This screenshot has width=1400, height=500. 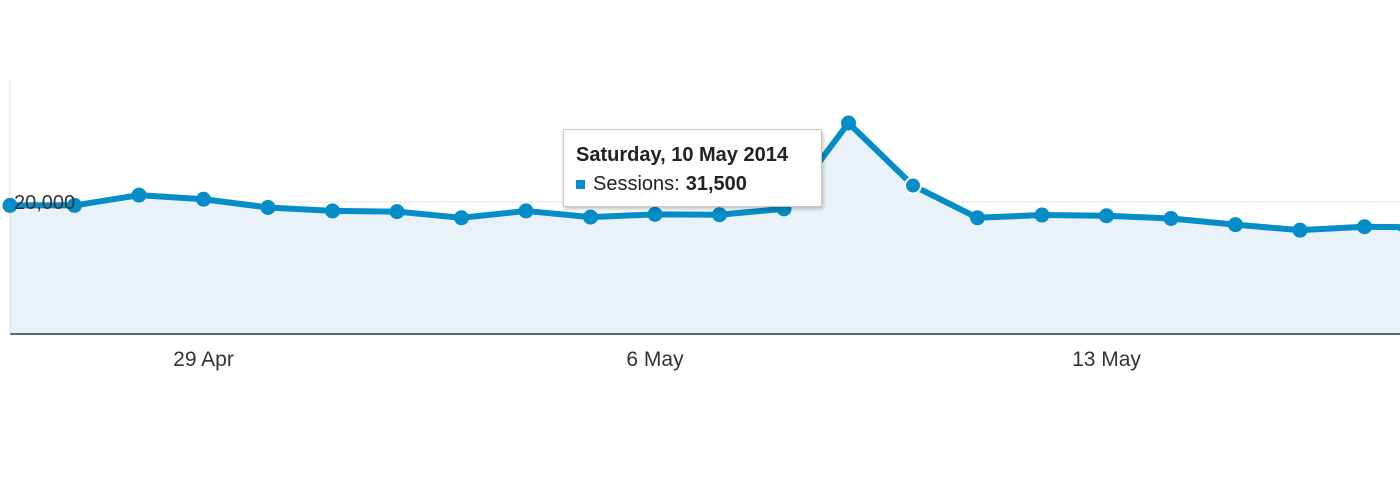 I want to click on x-tick-label: 13 May, so click(x=1106, y=359).